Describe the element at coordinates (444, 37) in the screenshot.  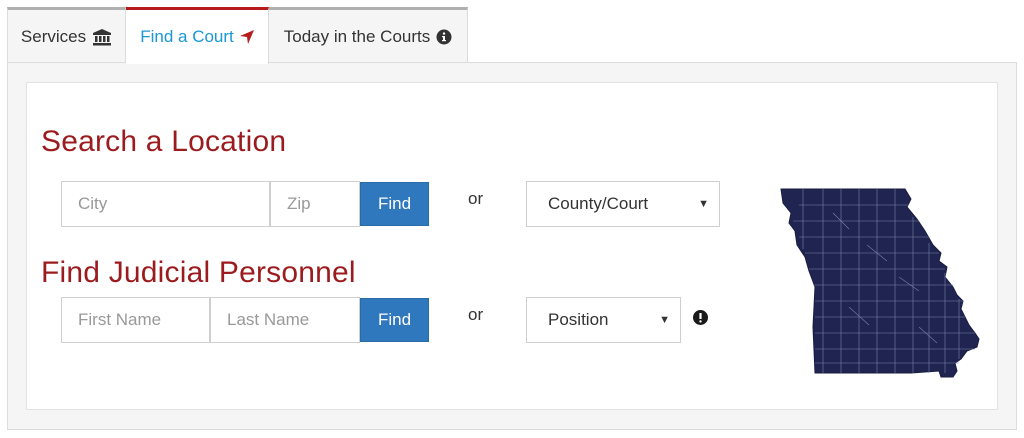
I see `info-circle-icon` at that location.